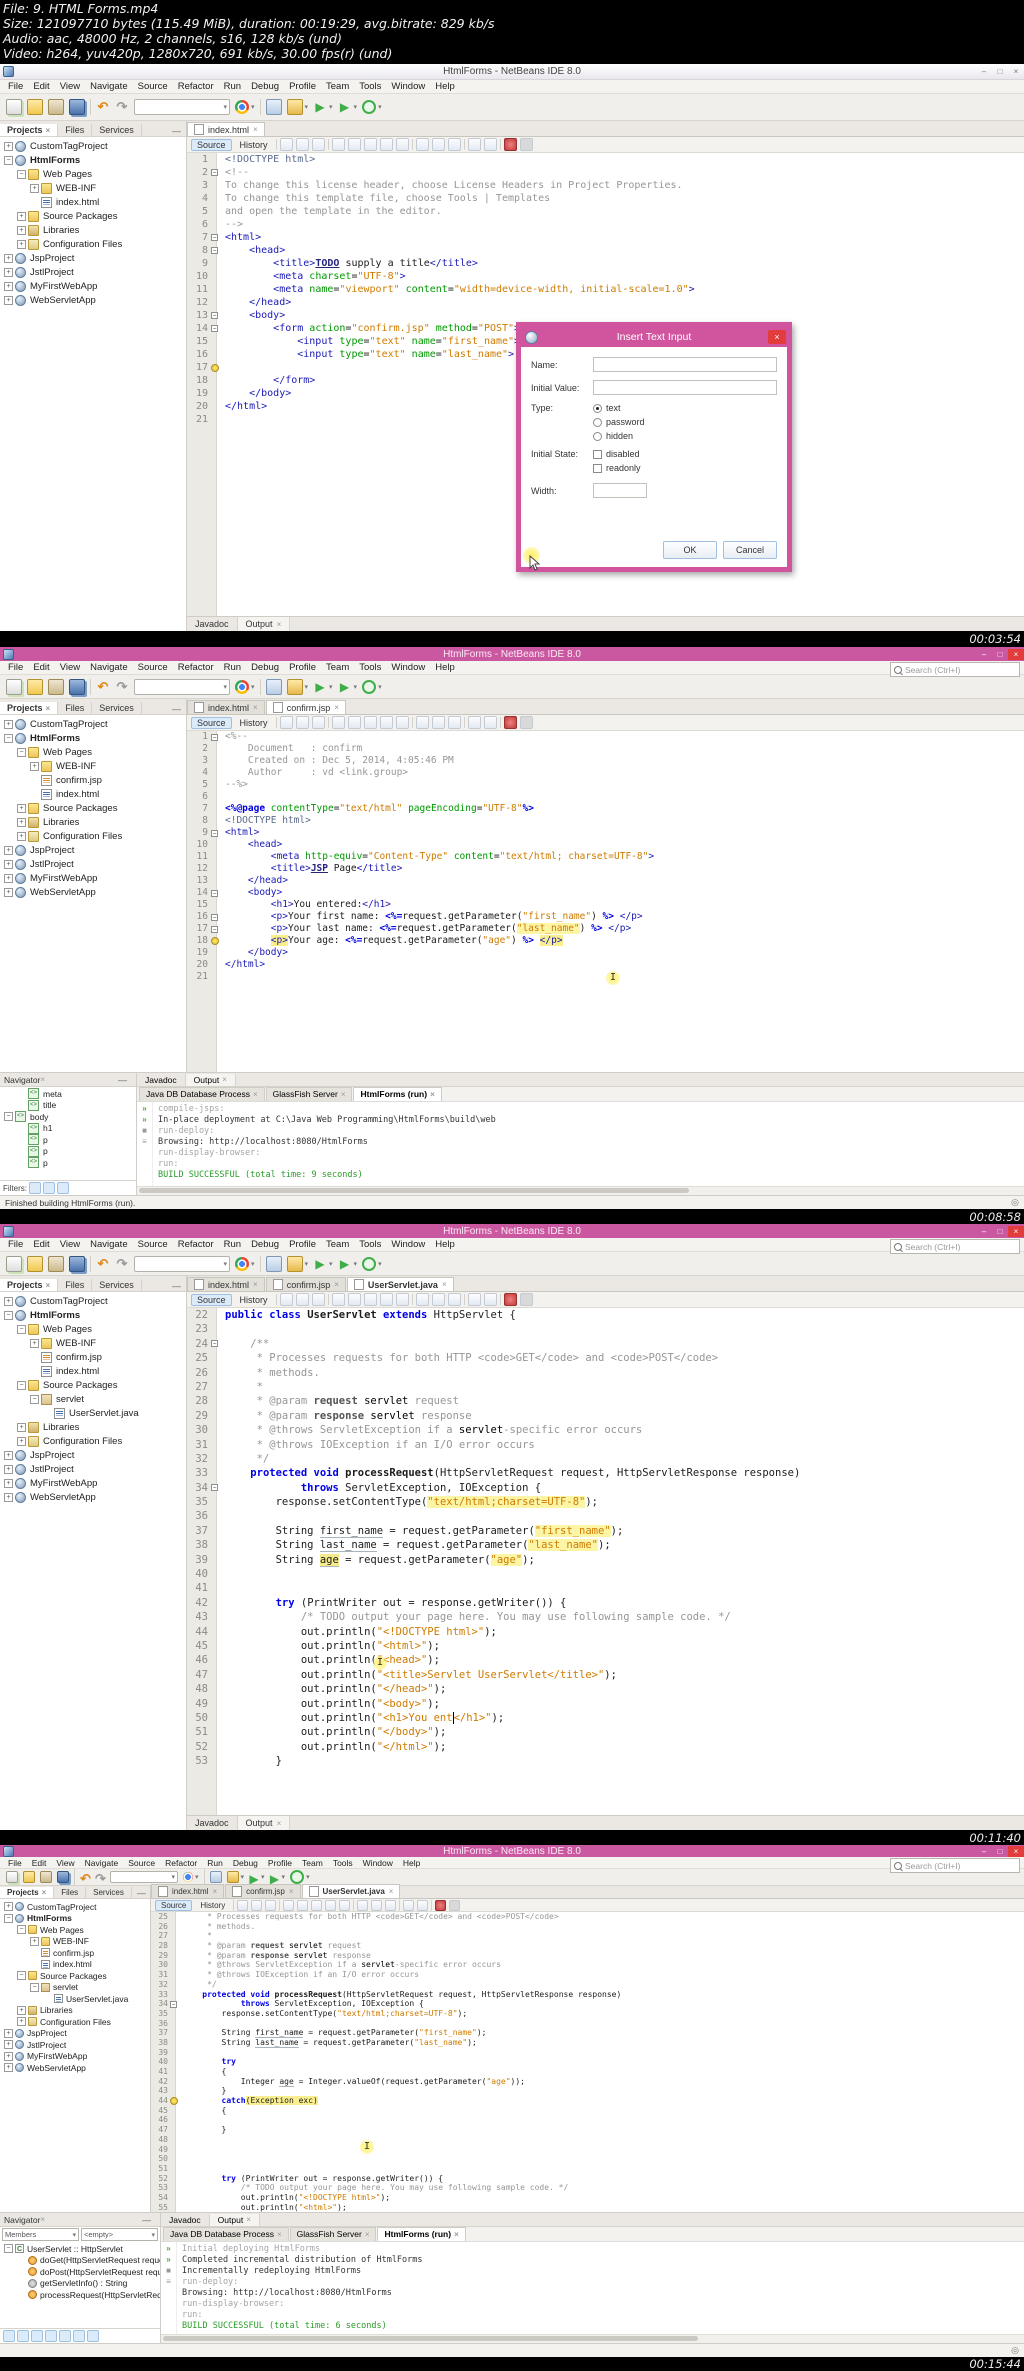  I want to click on tree-item-customtagproject: + CustomTagProject, so click(93, 146).